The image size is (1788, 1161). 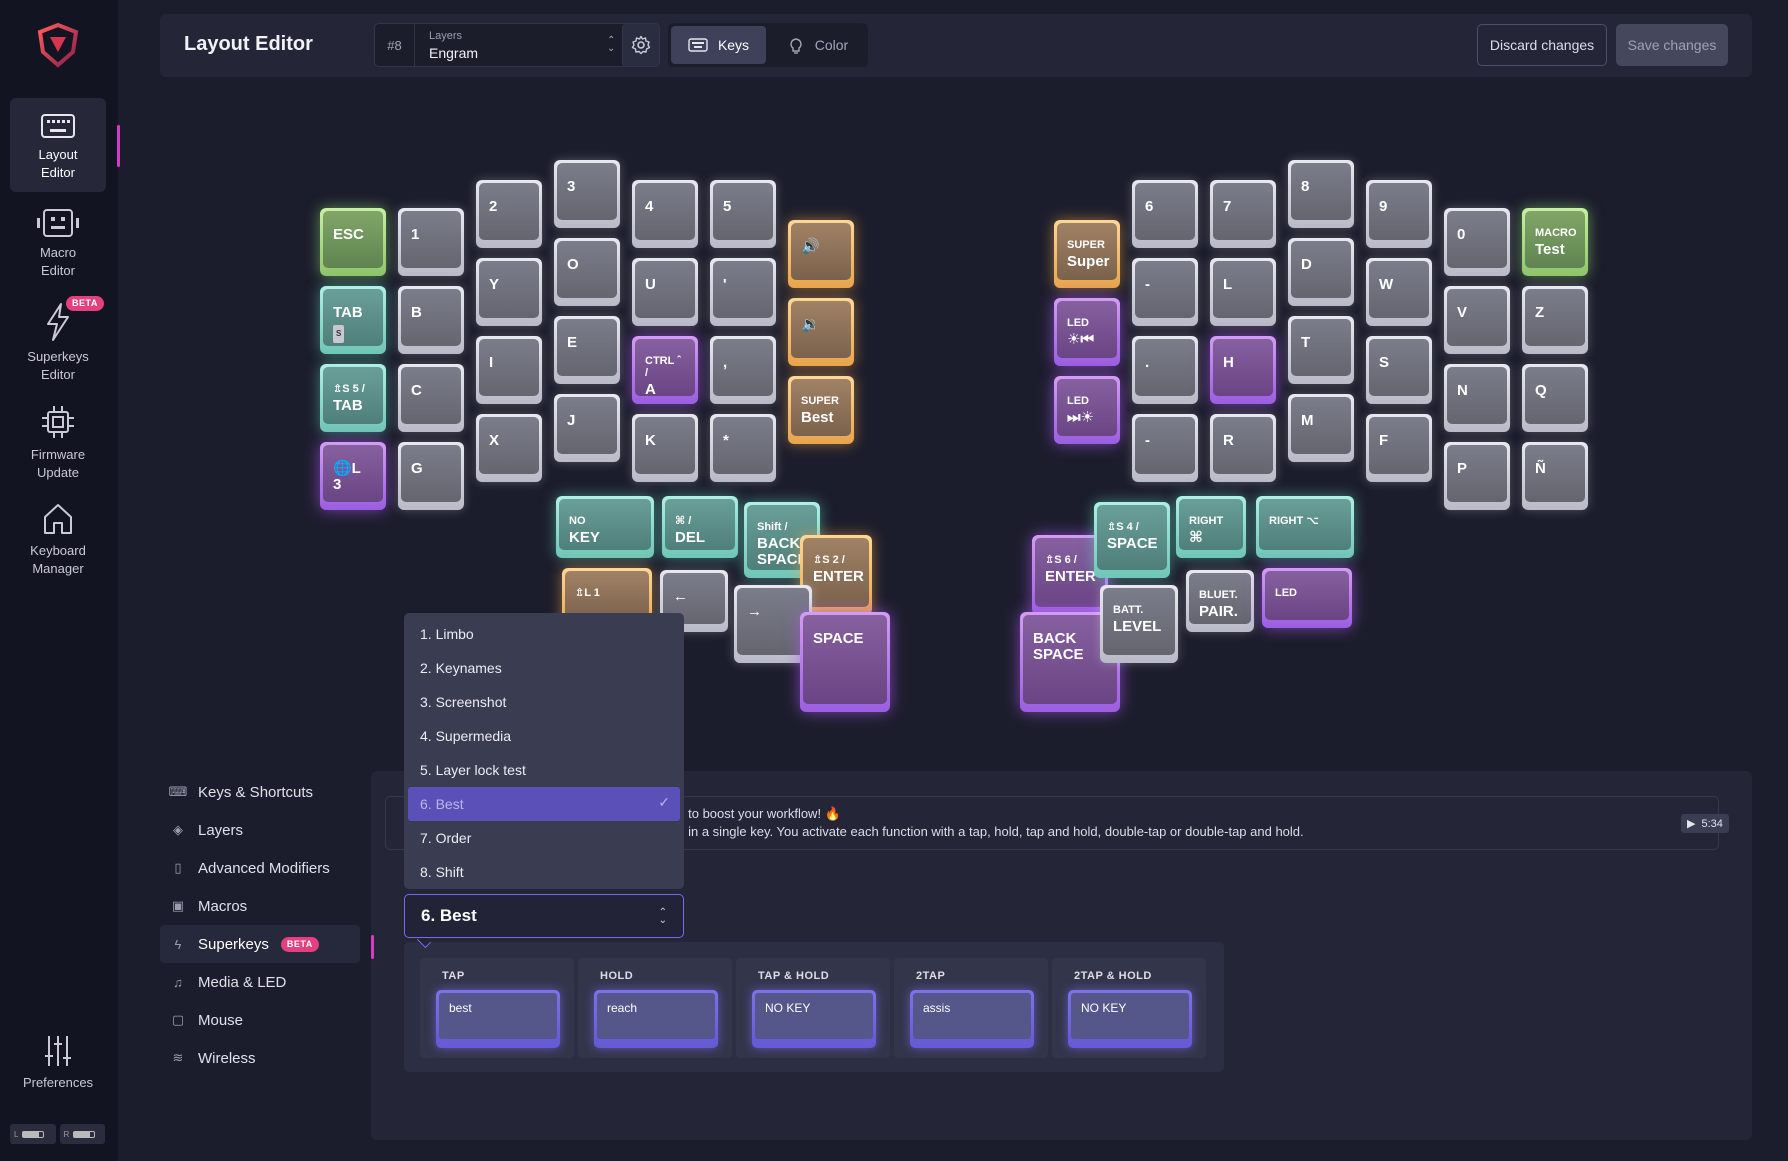 I want to click on action-label: TAP, so click(x=453, y=976).